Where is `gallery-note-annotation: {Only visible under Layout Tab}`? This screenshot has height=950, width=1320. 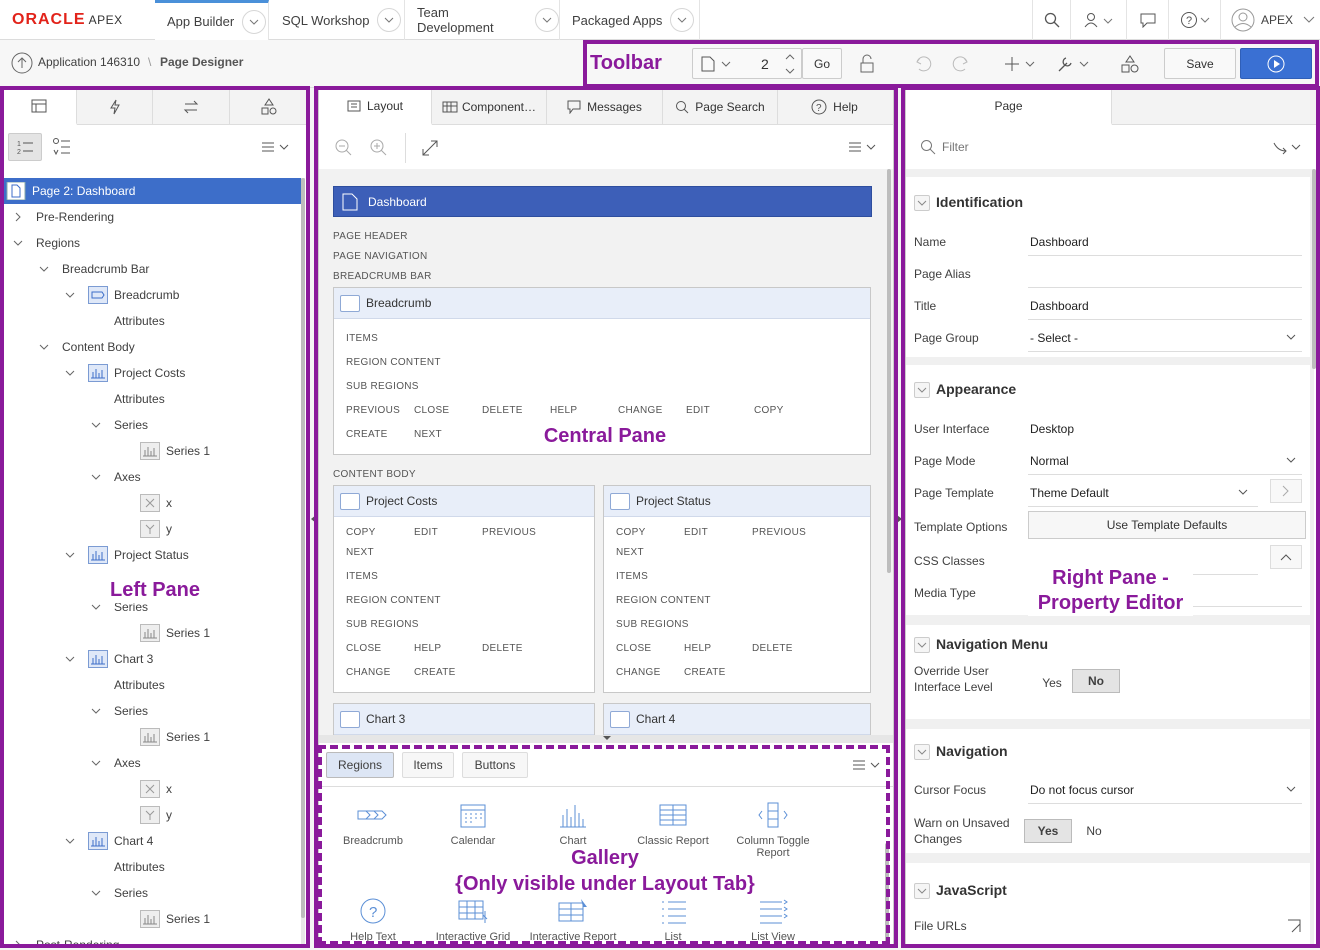
gallery-note-annotation: {Only visible under Layout Tab} is located at coordinates (605, 884).